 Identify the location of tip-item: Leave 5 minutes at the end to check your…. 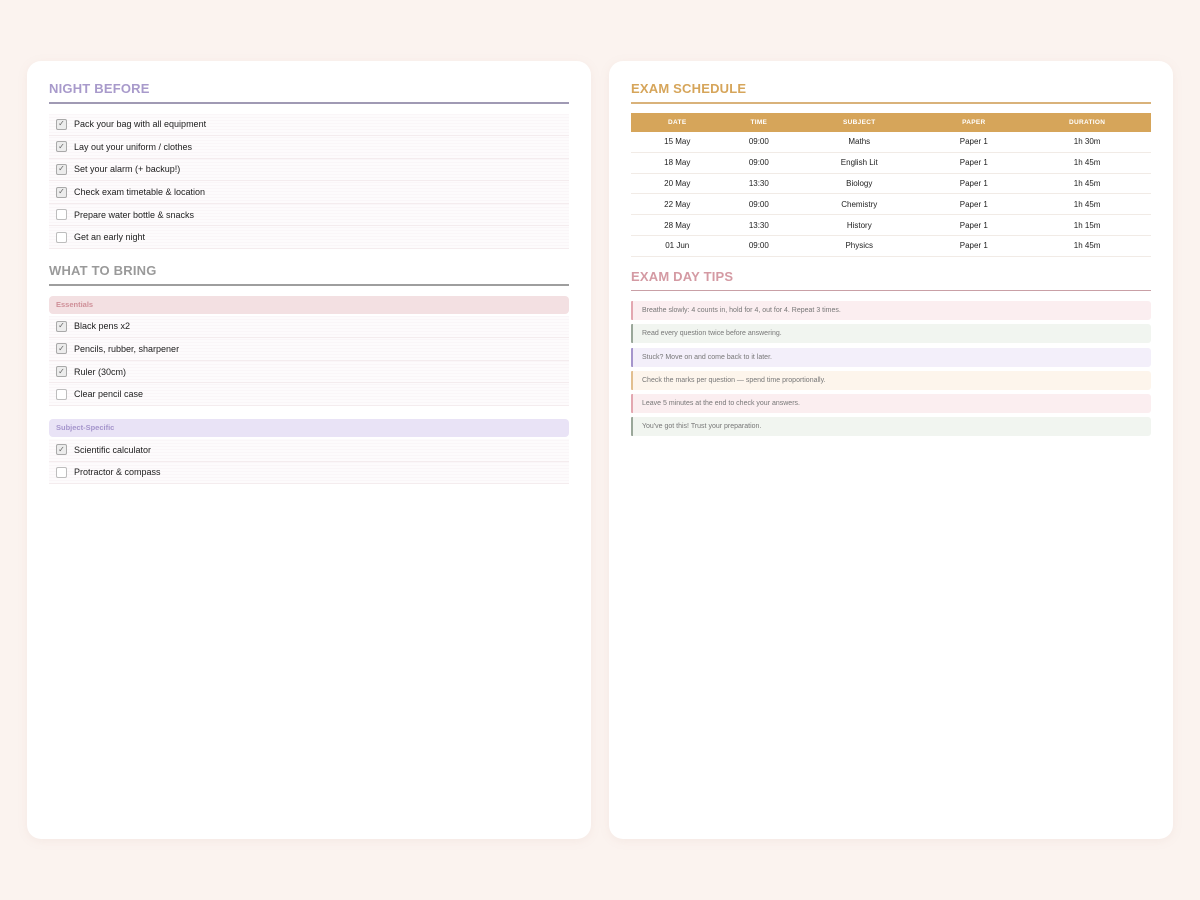
(891, 404).